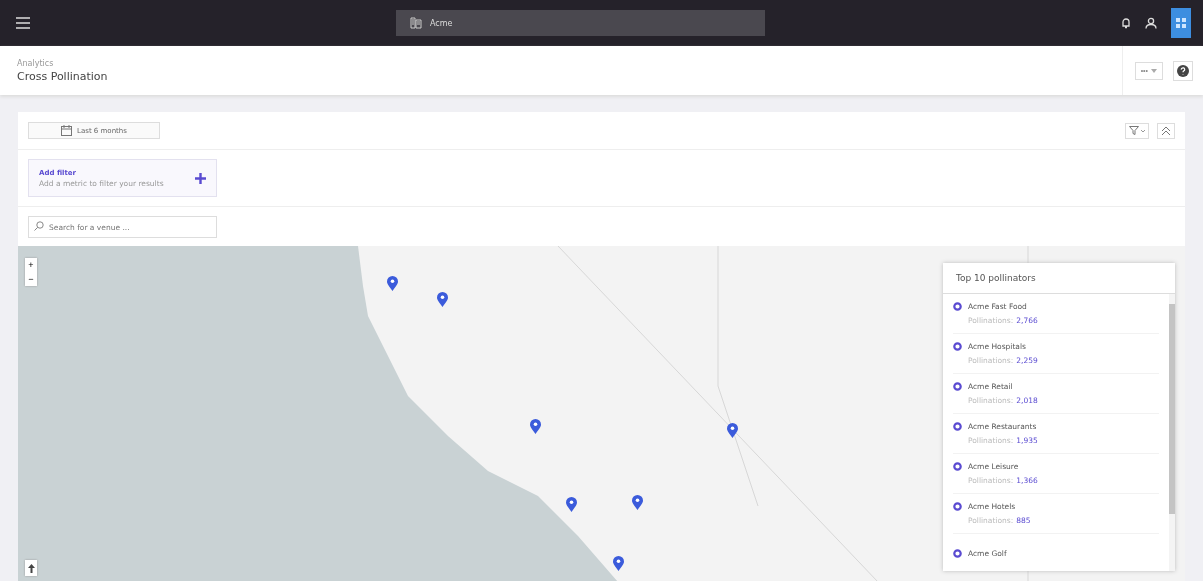 The height and width of the screenshot is (581, 1203). Describe the element at coordinates (62, 76) in the screenshot. I see `page-title: Cross Pollination` at that location.